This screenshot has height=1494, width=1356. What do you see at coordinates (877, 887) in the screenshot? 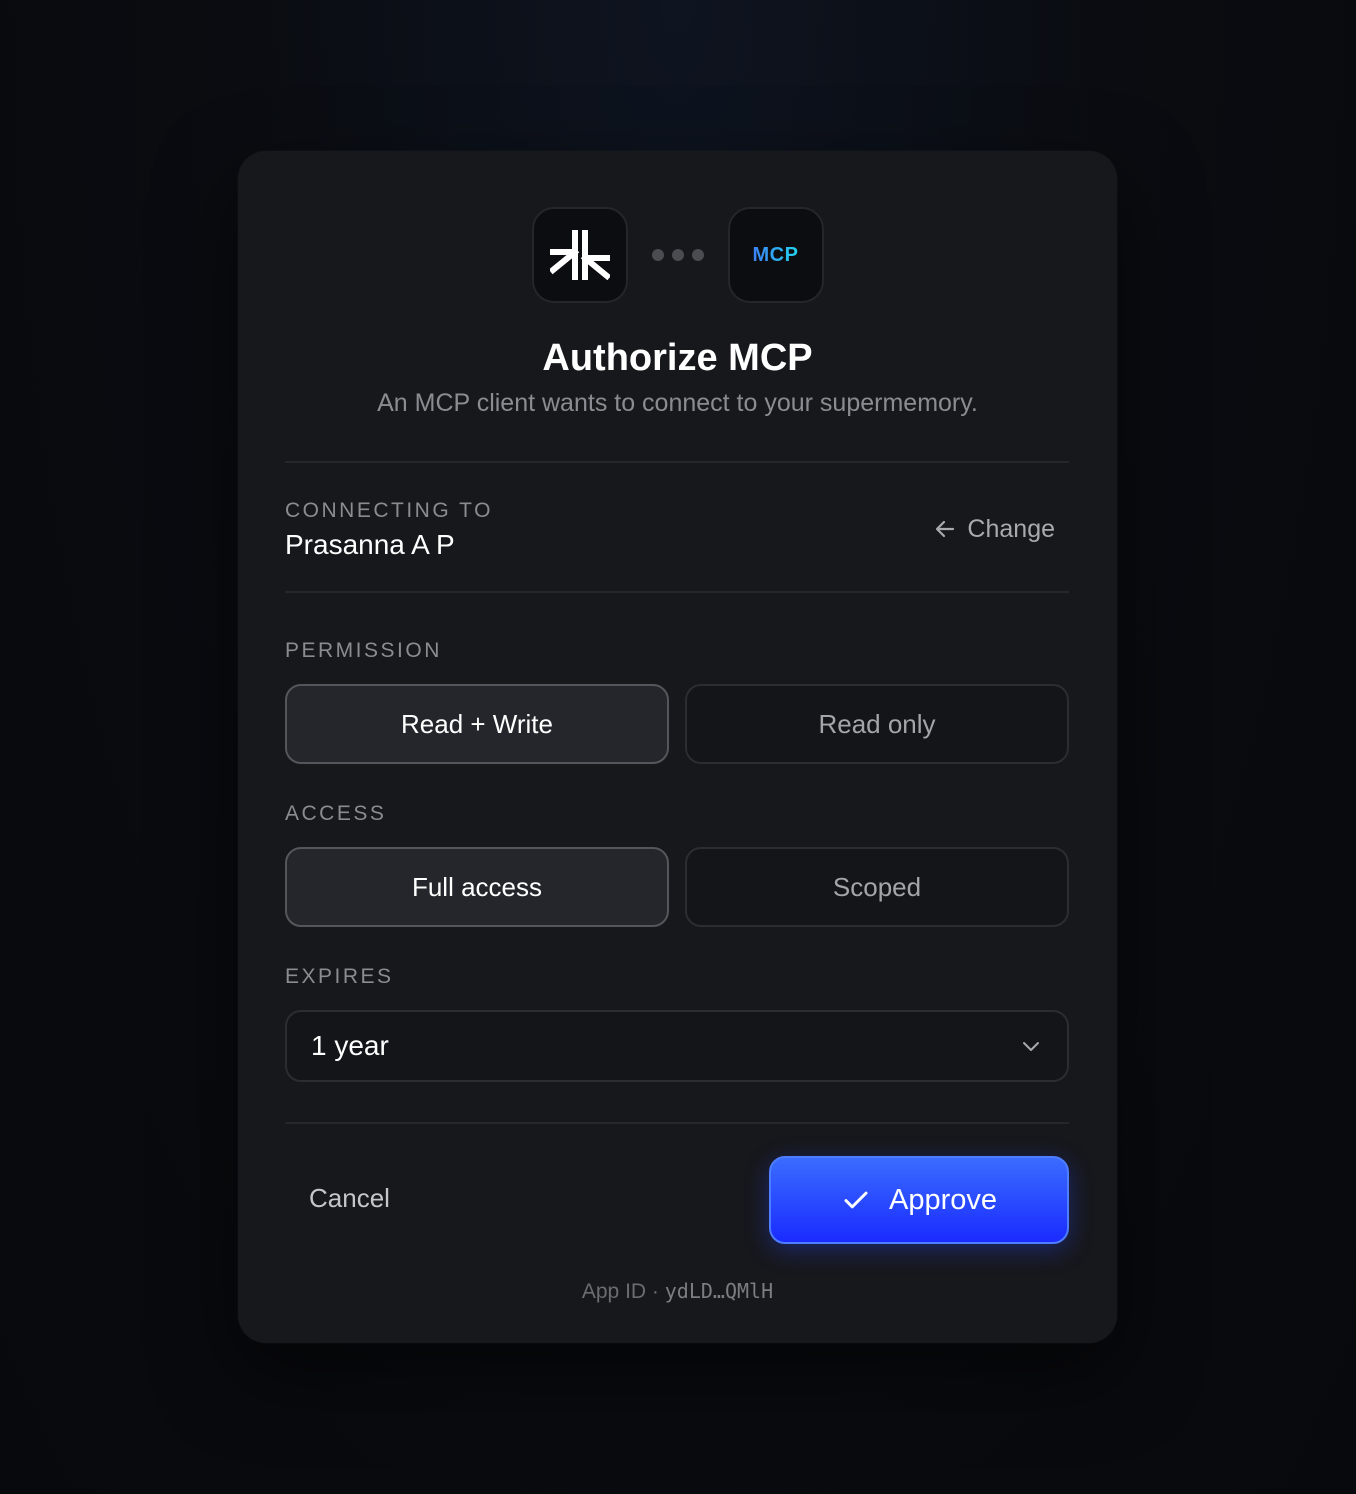
I see `access-scoped-button: Scoped` at bounding box center [877, 887].